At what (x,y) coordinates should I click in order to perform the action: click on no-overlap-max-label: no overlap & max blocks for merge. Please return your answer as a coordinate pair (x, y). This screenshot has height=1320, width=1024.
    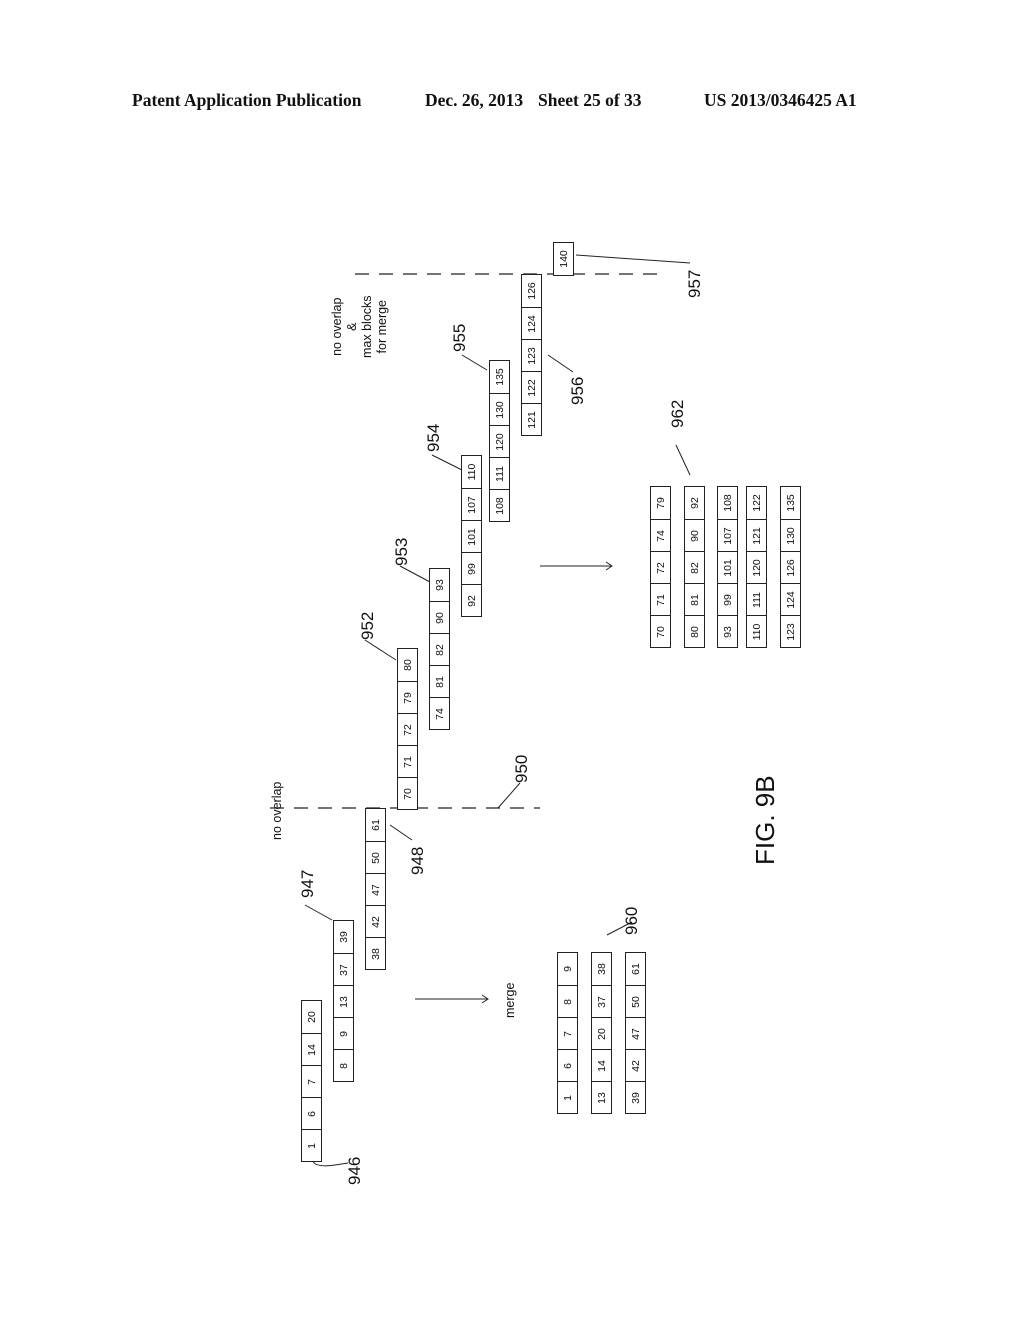
    Looking at the image, I should click on (360, 326).